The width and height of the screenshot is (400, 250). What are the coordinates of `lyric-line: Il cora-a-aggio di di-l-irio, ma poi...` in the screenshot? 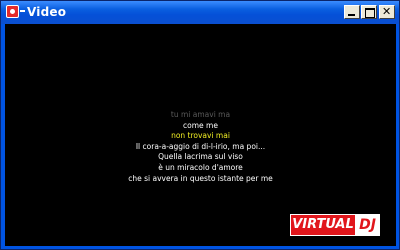 It's located at (200, 146).